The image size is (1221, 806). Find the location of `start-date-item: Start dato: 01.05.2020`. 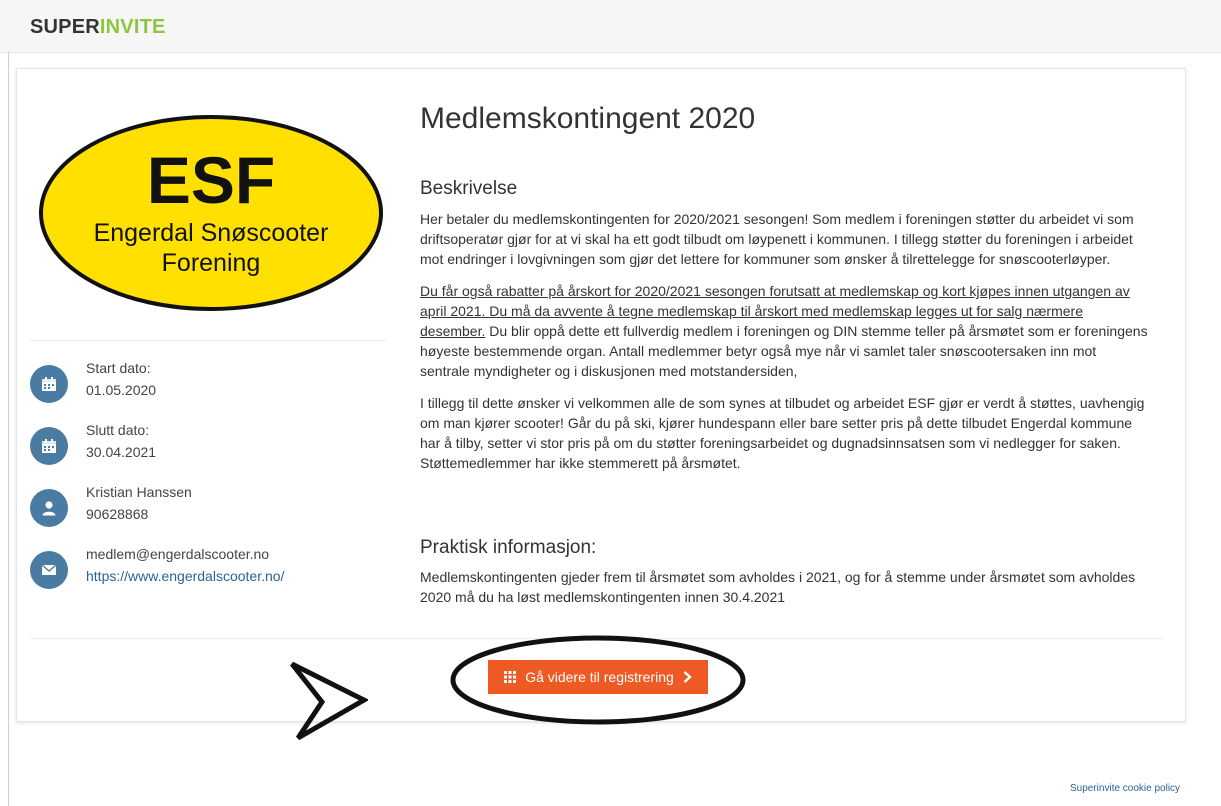

start-date-item: Start dato: 01.05.2020 is located at coordinates (210, 384).